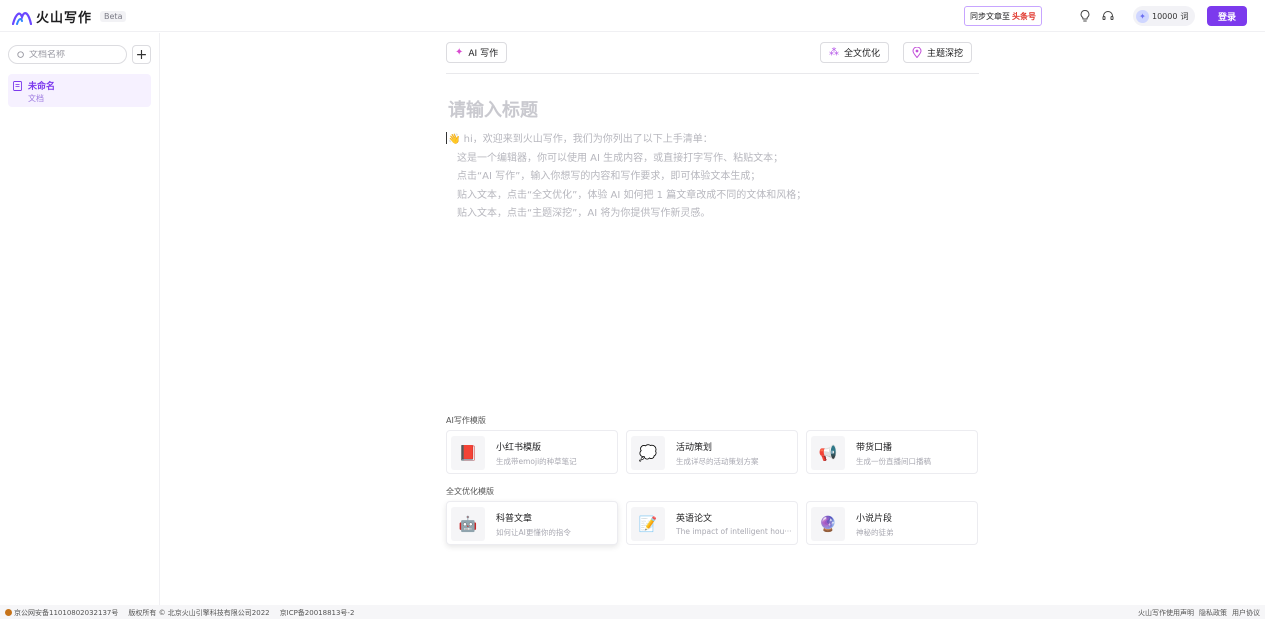 This screenshot has height=619, width=1265. I want to click on magic-wand-icon: ⁂, so click(834, 52).